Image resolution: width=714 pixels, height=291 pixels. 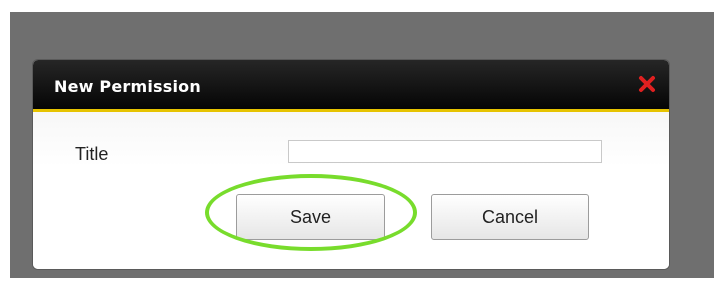 I want to click on title-field-label: Title, so click(x=92, y=154).